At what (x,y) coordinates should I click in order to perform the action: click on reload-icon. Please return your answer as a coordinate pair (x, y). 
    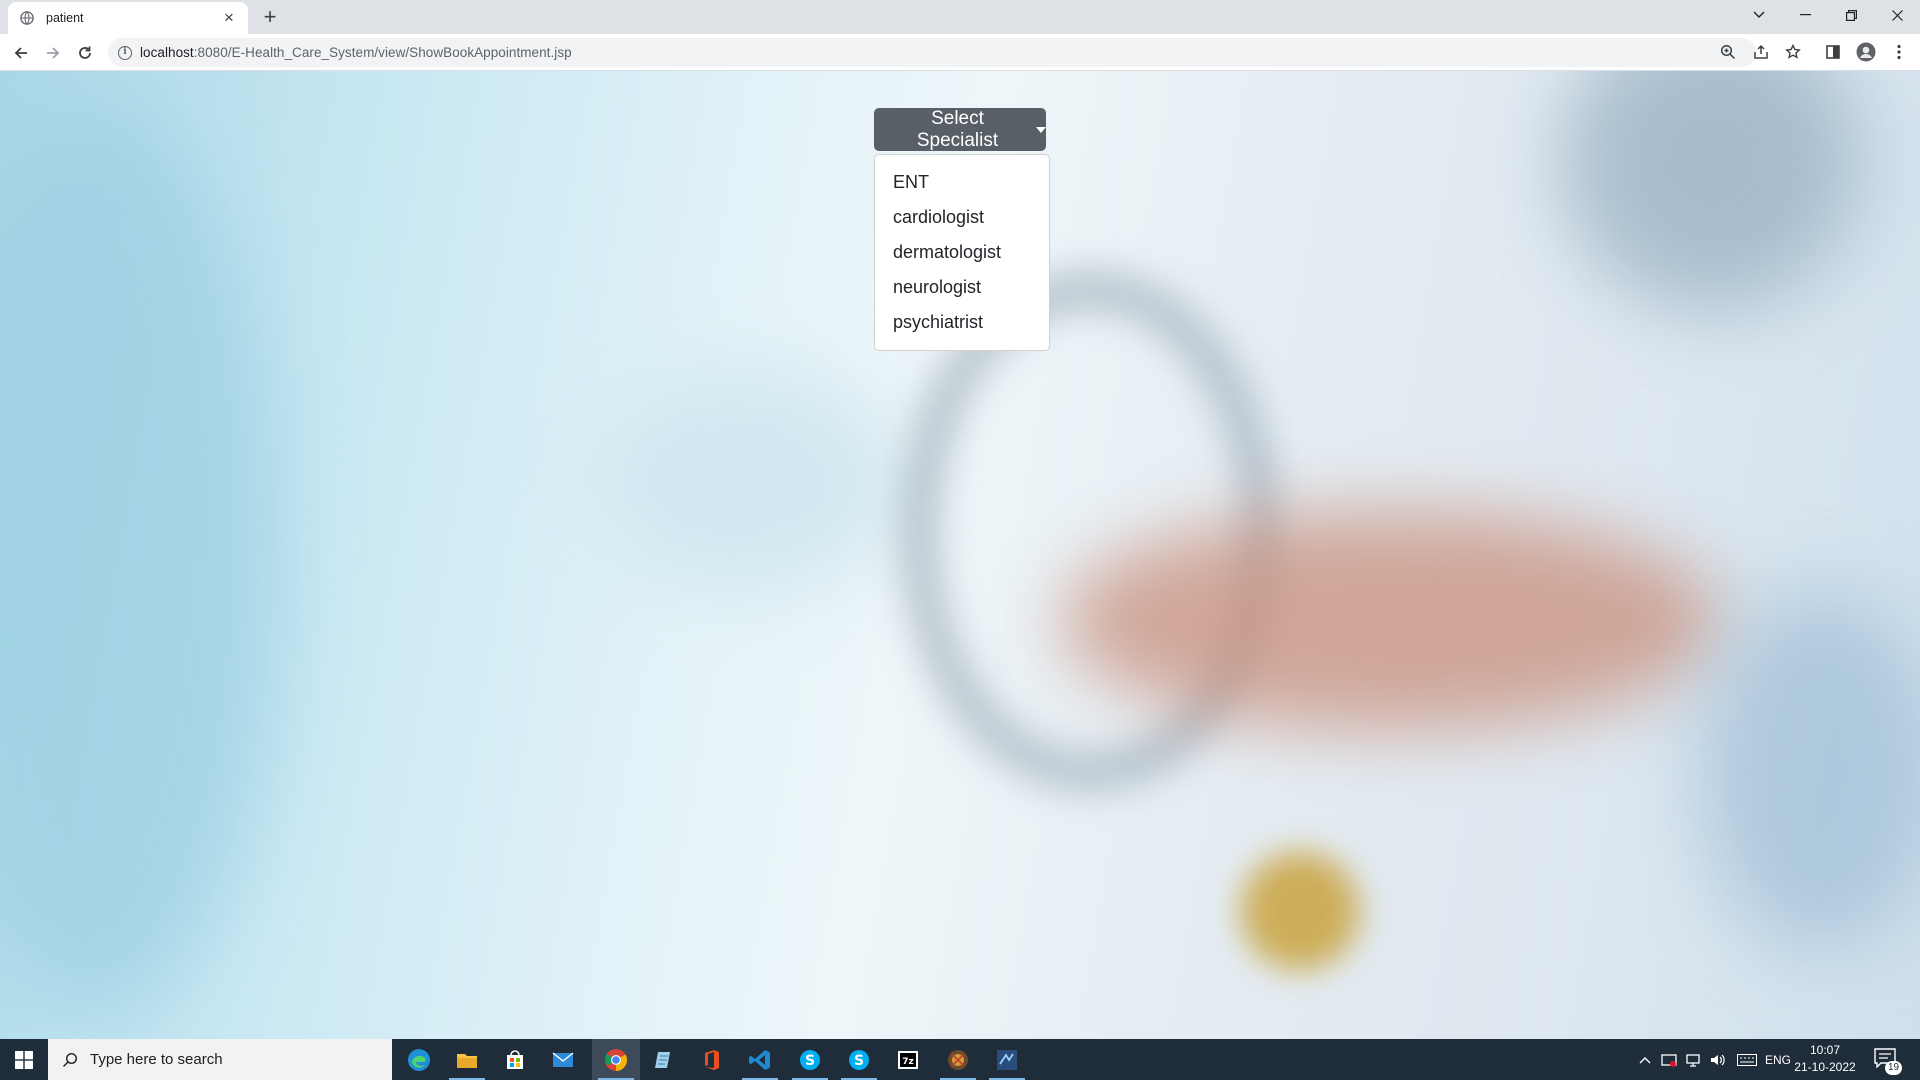
    Looking at the image, I should click on (85, 53).